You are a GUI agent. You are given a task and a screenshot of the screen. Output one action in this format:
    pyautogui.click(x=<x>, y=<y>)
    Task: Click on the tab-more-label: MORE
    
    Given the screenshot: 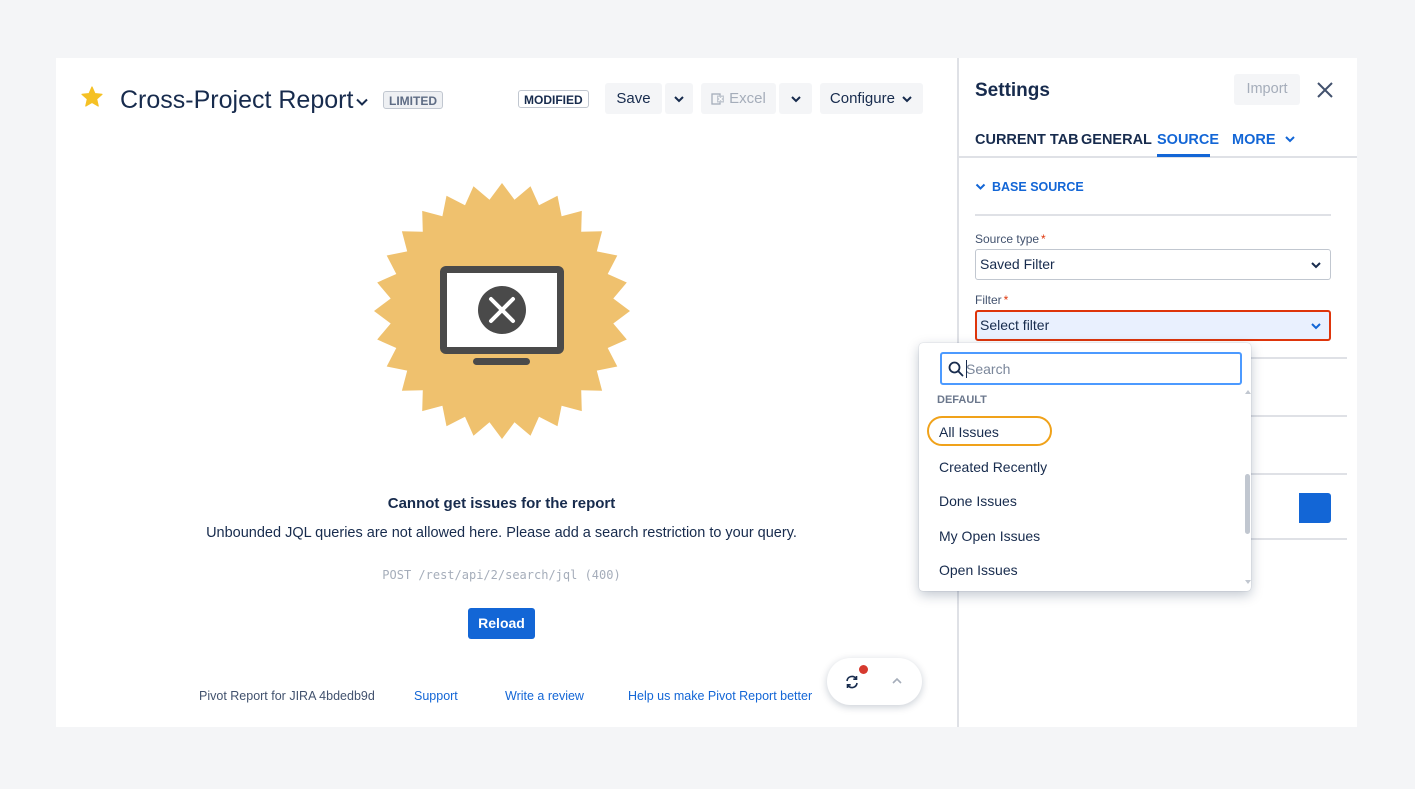 What is the action you would take?
    pyautogui.click(x=1254, y=140)
    